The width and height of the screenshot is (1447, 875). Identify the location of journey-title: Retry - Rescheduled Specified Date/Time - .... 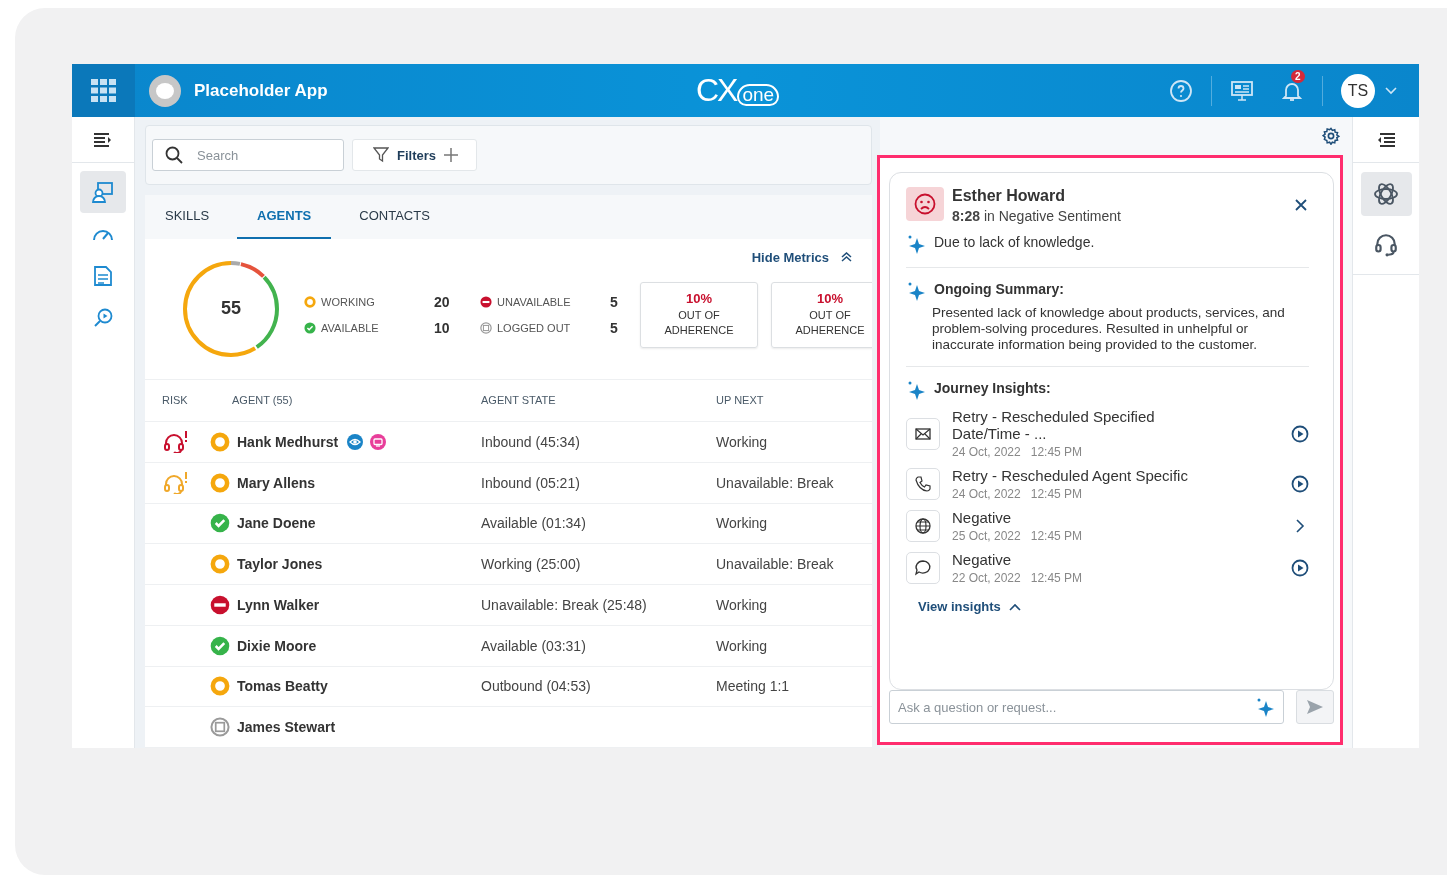
(1054, 425).